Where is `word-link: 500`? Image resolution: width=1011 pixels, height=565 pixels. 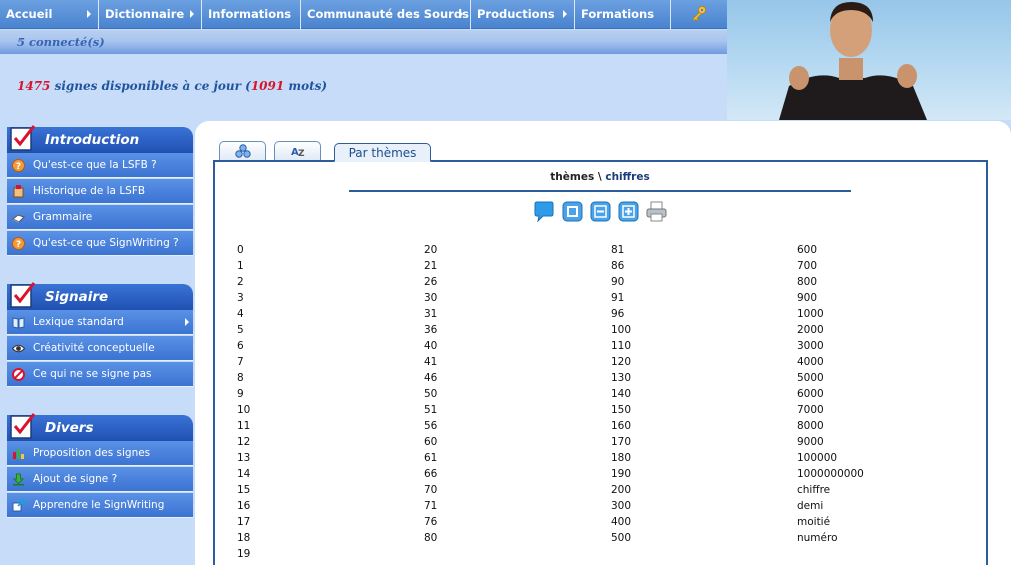
word-link: 500 is located at coordinates (621, 538).